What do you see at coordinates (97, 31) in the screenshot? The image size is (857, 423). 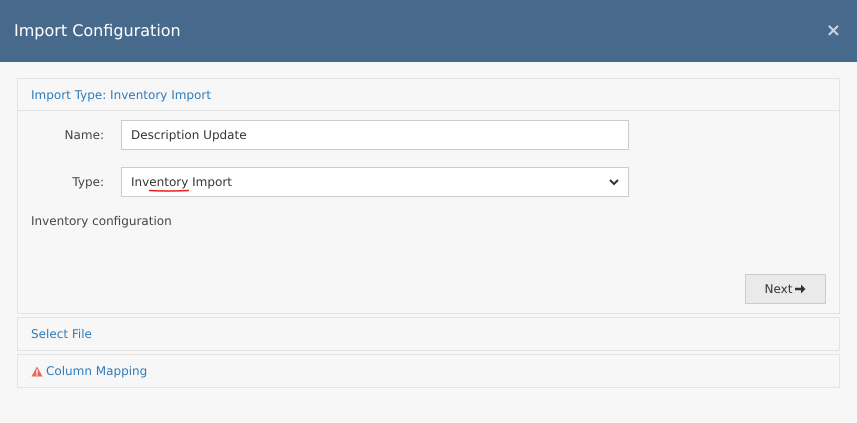 I see `dialog-title: Import Configuration` at bounding box center [97, 31].